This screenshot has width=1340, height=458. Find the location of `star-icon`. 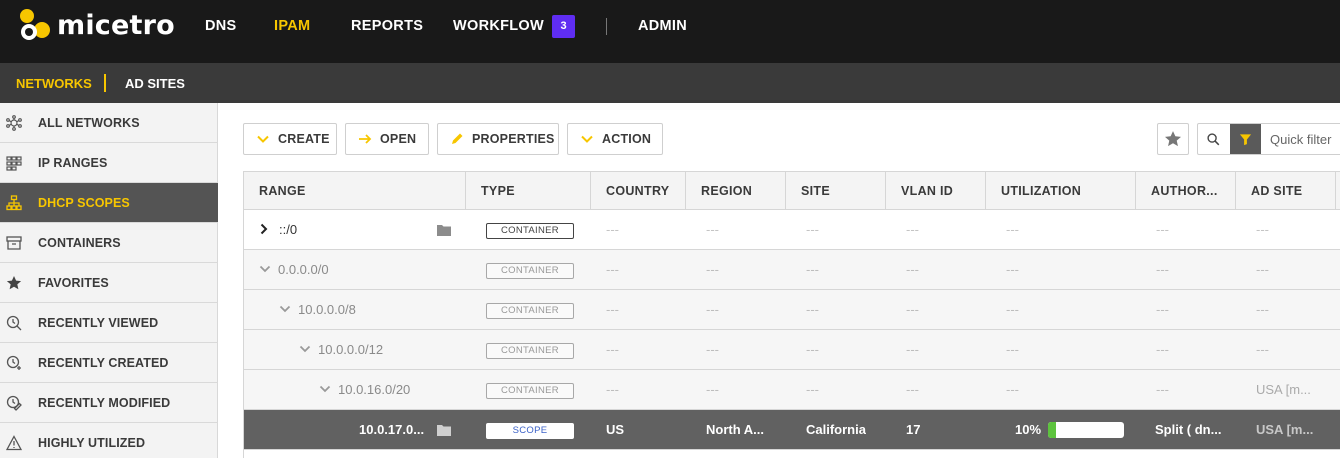

star-icon is located at coordinates (1173, 139).